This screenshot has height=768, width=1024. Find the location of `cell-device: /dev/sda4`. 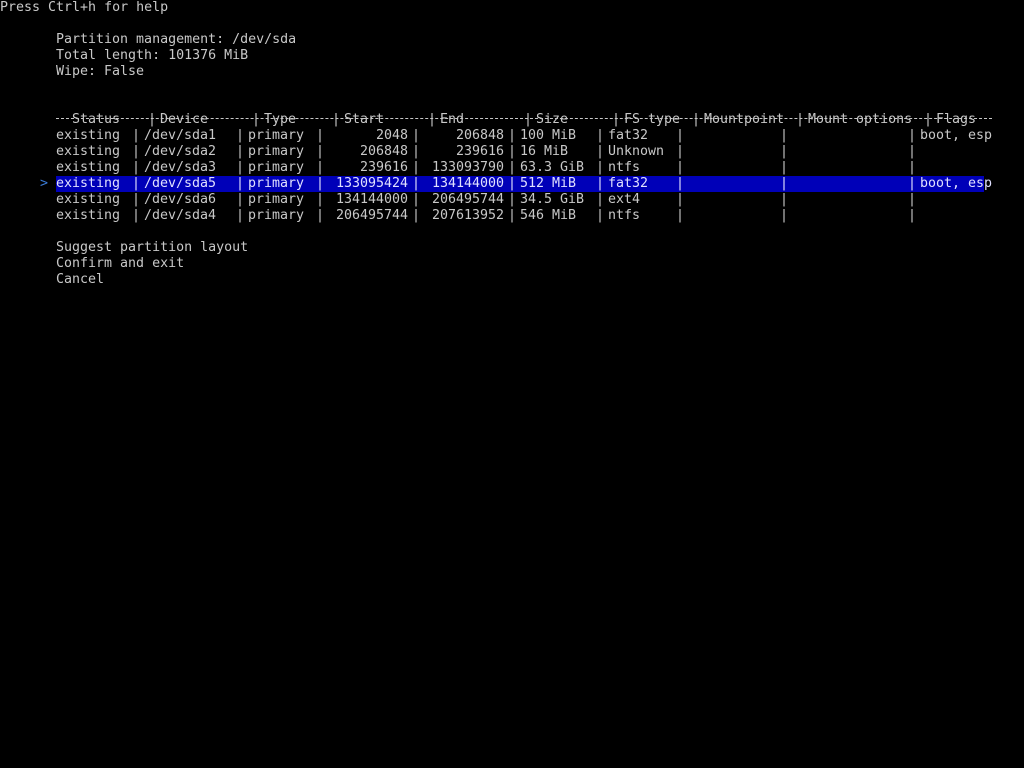

cell-device: /dev/sda4 is located at coordinates (180, 215).